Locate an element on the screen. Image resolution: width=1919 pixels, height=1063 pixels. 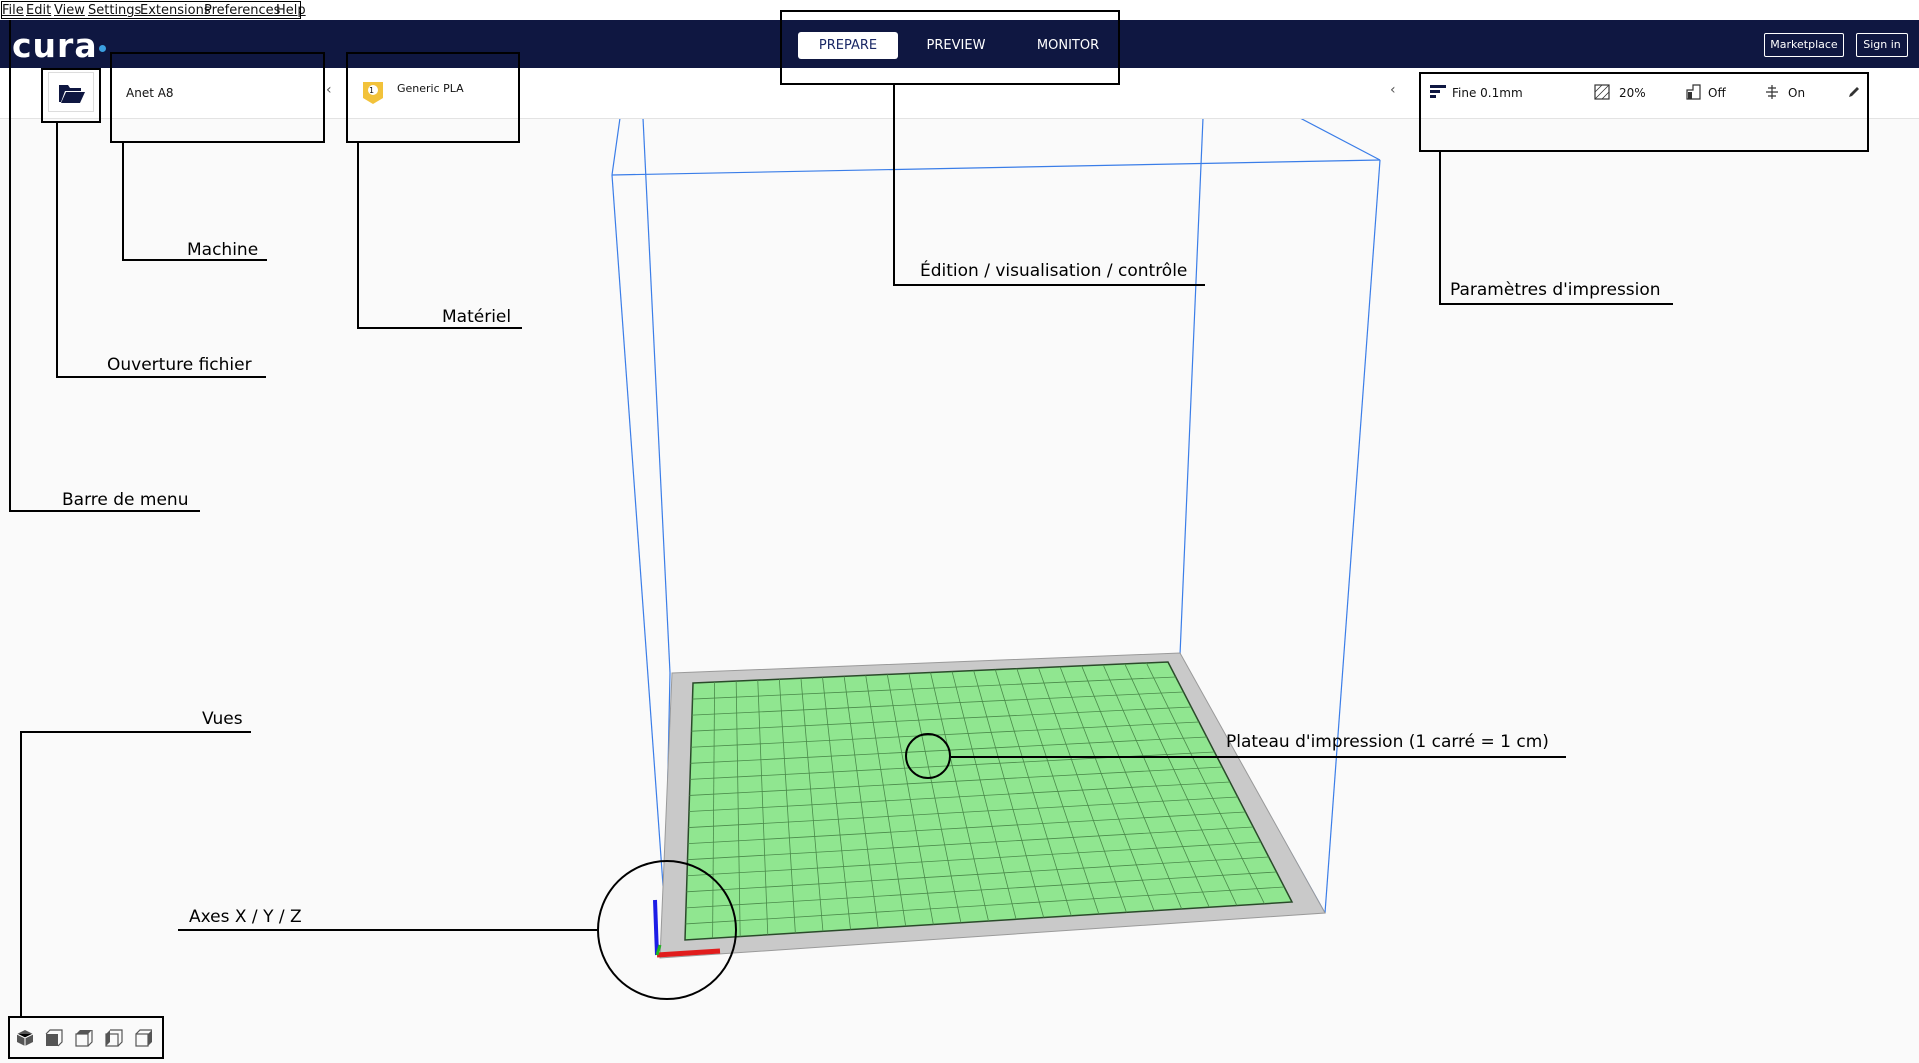
leader-line-machine is located at coordinates (123, 202).